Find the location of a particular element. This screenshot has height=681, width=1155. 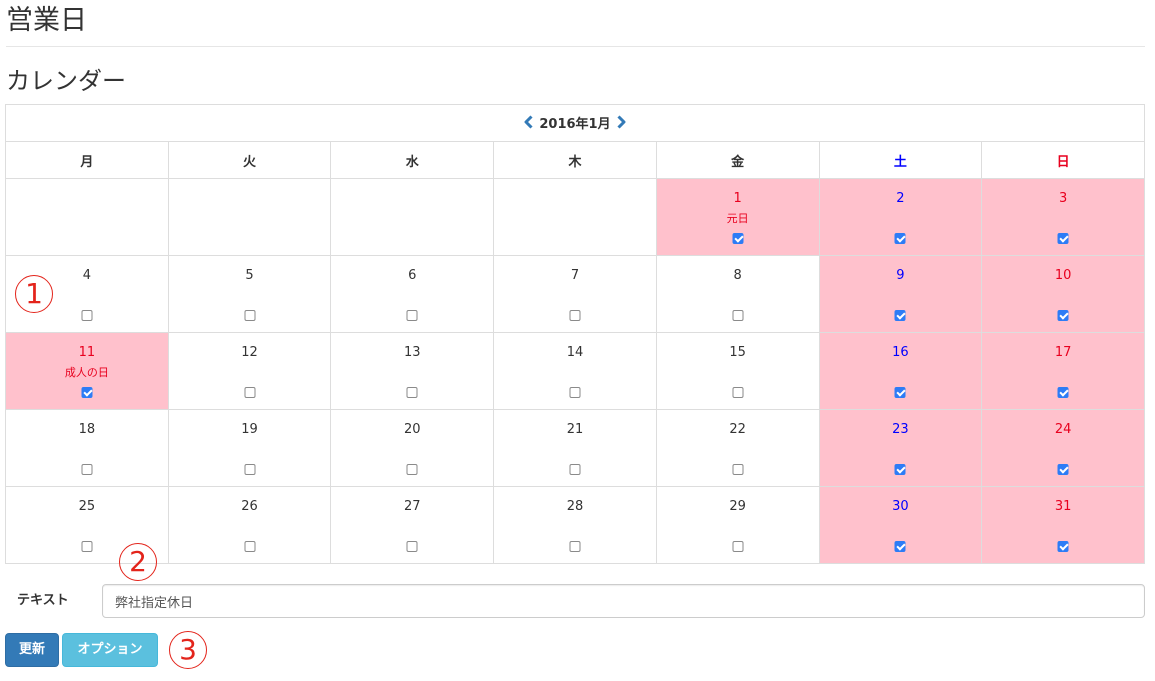

day-cell: 17 is located at coordinates (1063, 371).